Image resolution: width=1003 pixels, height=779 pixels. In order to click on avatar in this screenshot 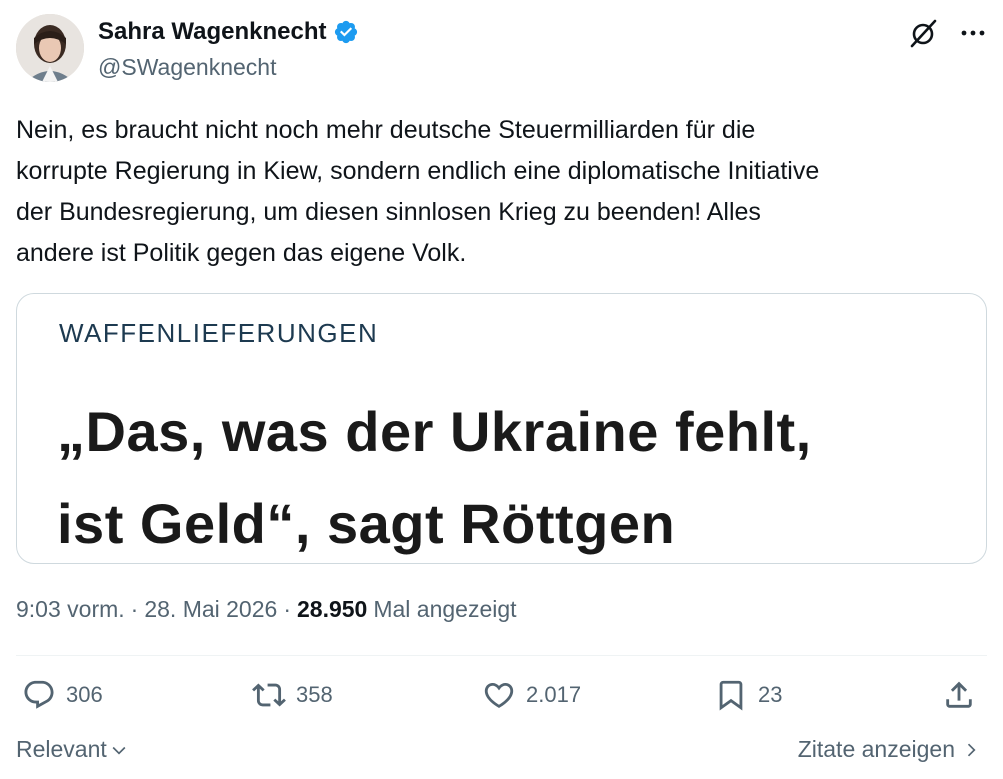, I will do `click(50, 48)`.